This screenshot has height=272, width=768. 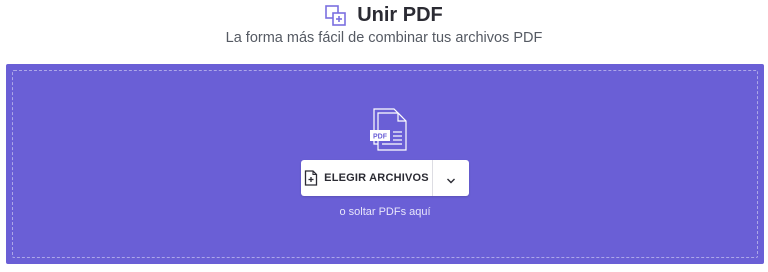 I want to click on choose-files-button: ELEGIR ARCHIVOS, so click(x=366, y=178).